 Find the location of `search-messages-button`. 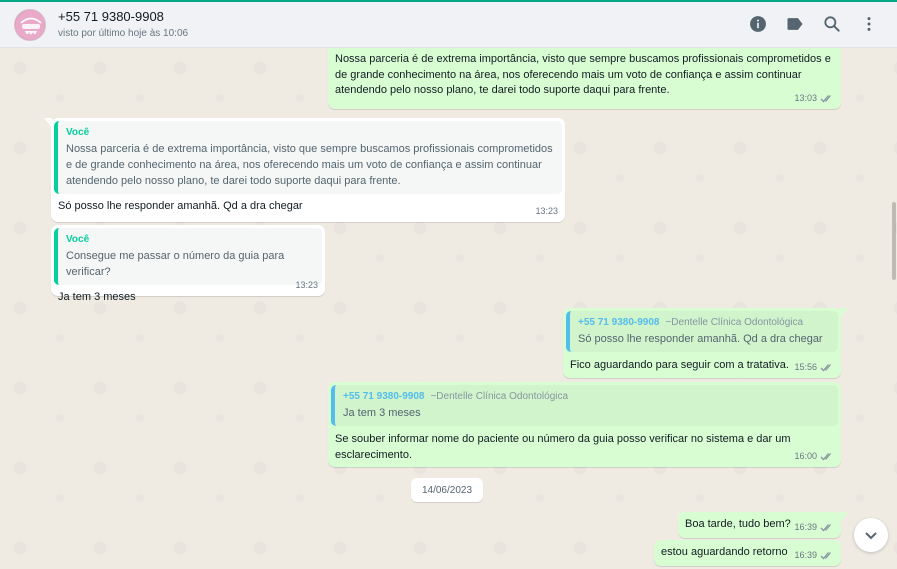

search-messages-button is located at coordinates (832, 24).